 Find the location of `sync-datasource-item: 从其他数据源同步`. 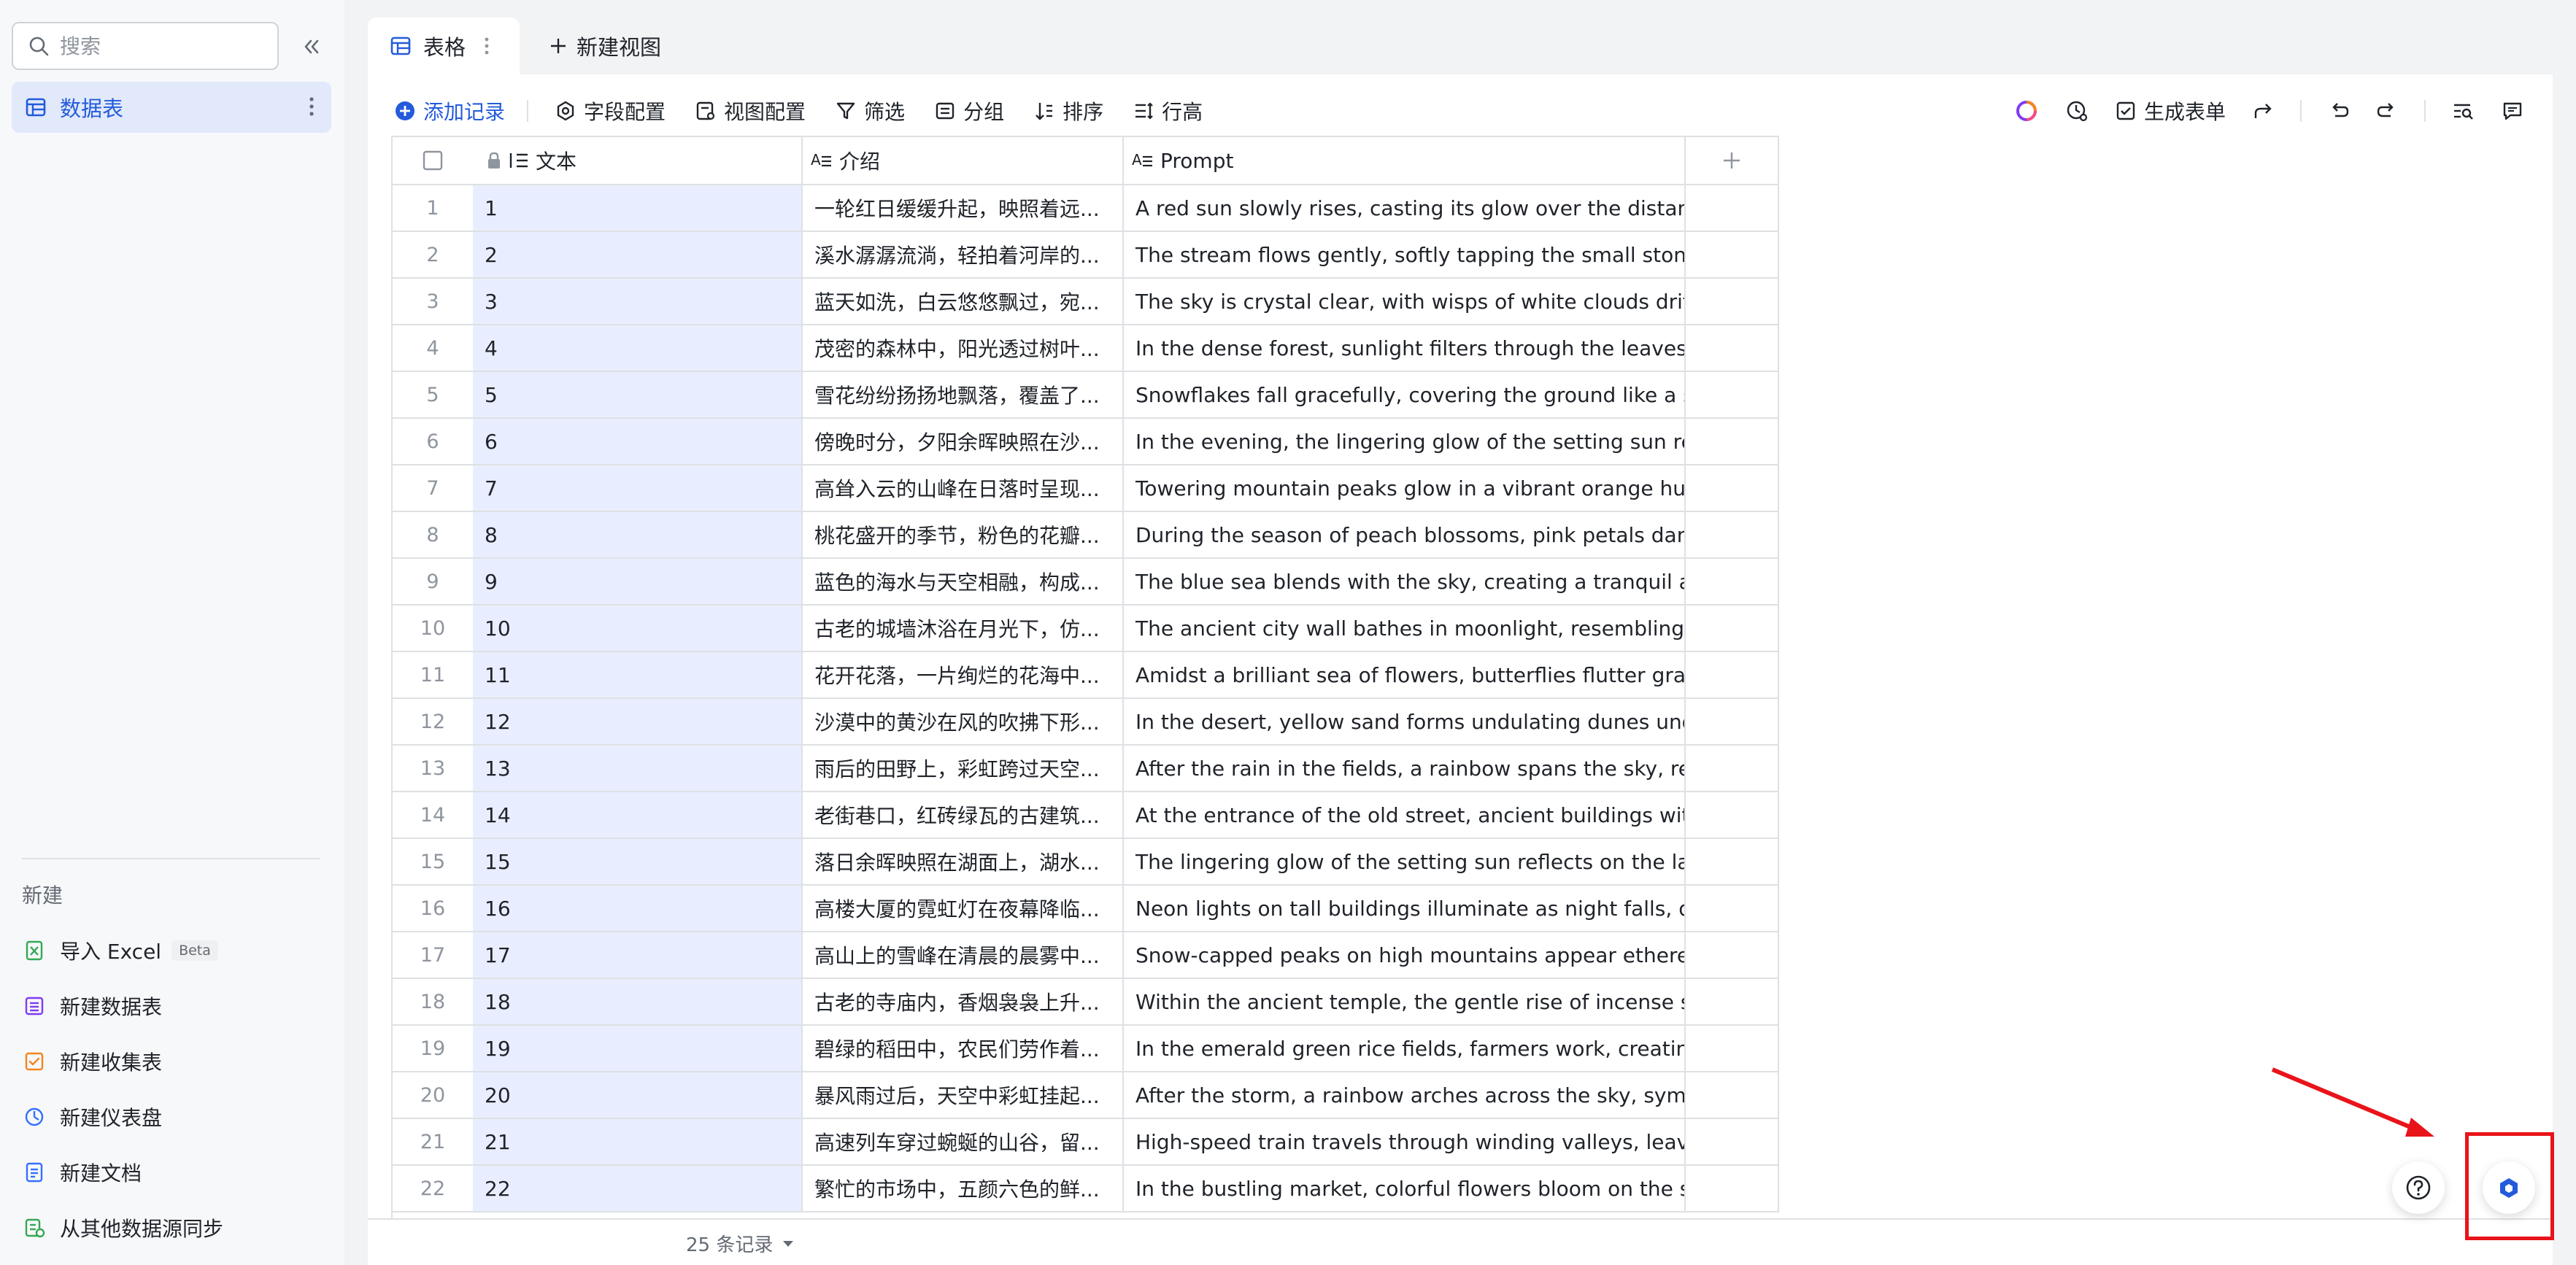

sync-datasource-item: 从其他数据源同步 is located at coordinates (123, 1228).